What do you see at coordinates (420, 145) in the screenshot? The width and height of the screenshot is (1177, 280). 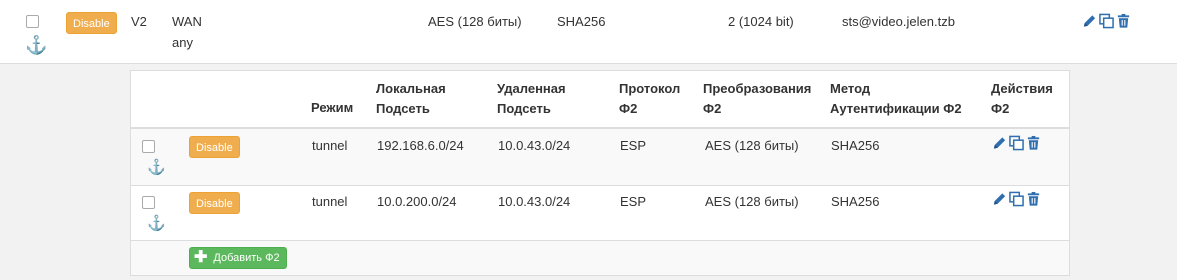 I see `row-local-subnet: 192.168.6.0/24` at bounding box center [420, 145].